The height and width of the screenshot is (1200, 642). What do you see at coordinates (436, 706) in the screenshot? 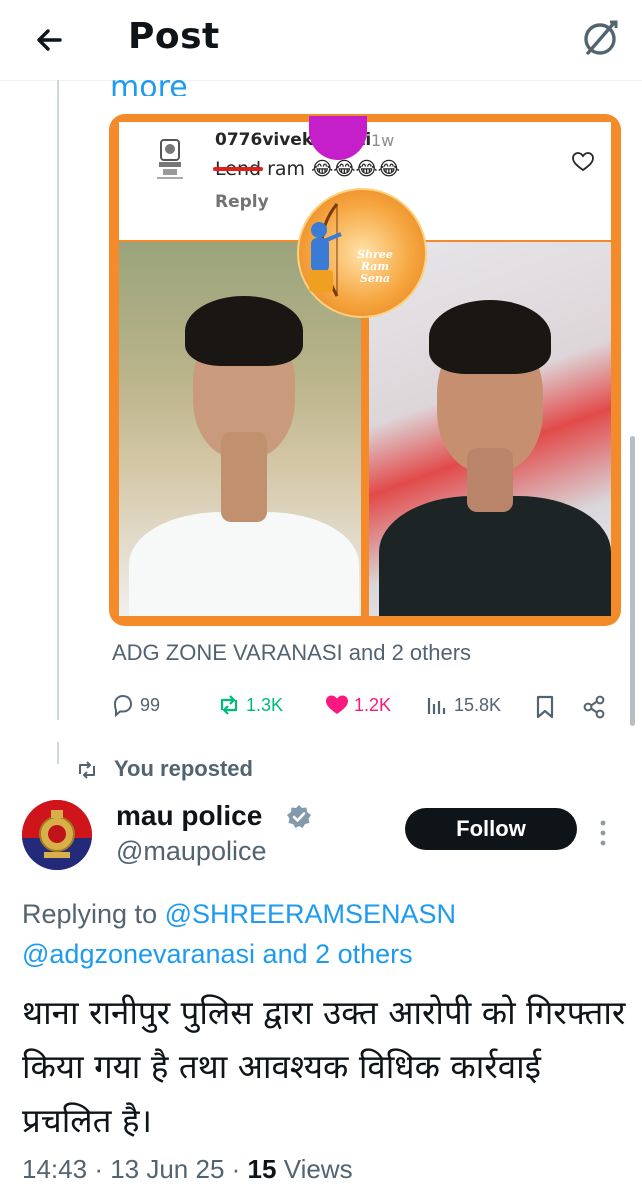
I see `analytics-icon` at bounding box center [436, 706].